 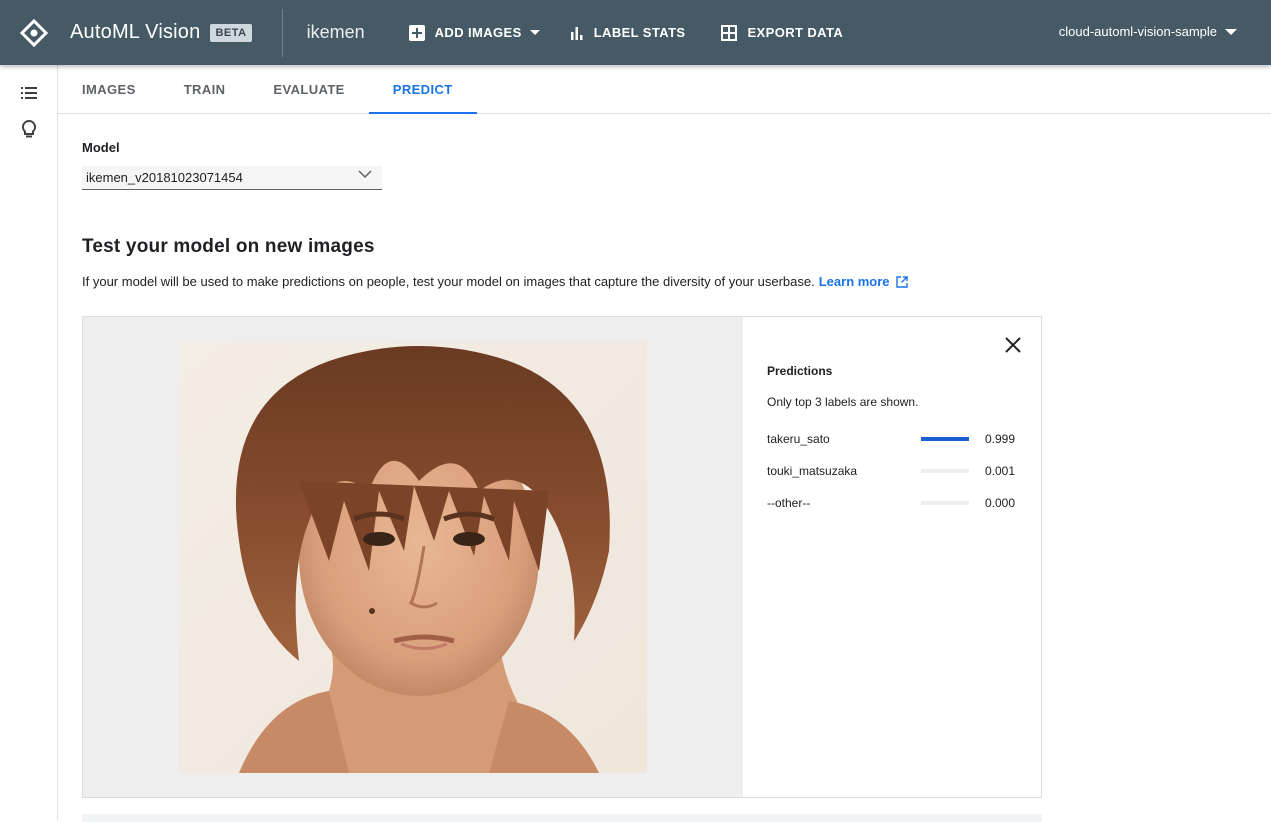 I want to click on add-images-label: ADD IMAGES, so click(x=478, y=32).